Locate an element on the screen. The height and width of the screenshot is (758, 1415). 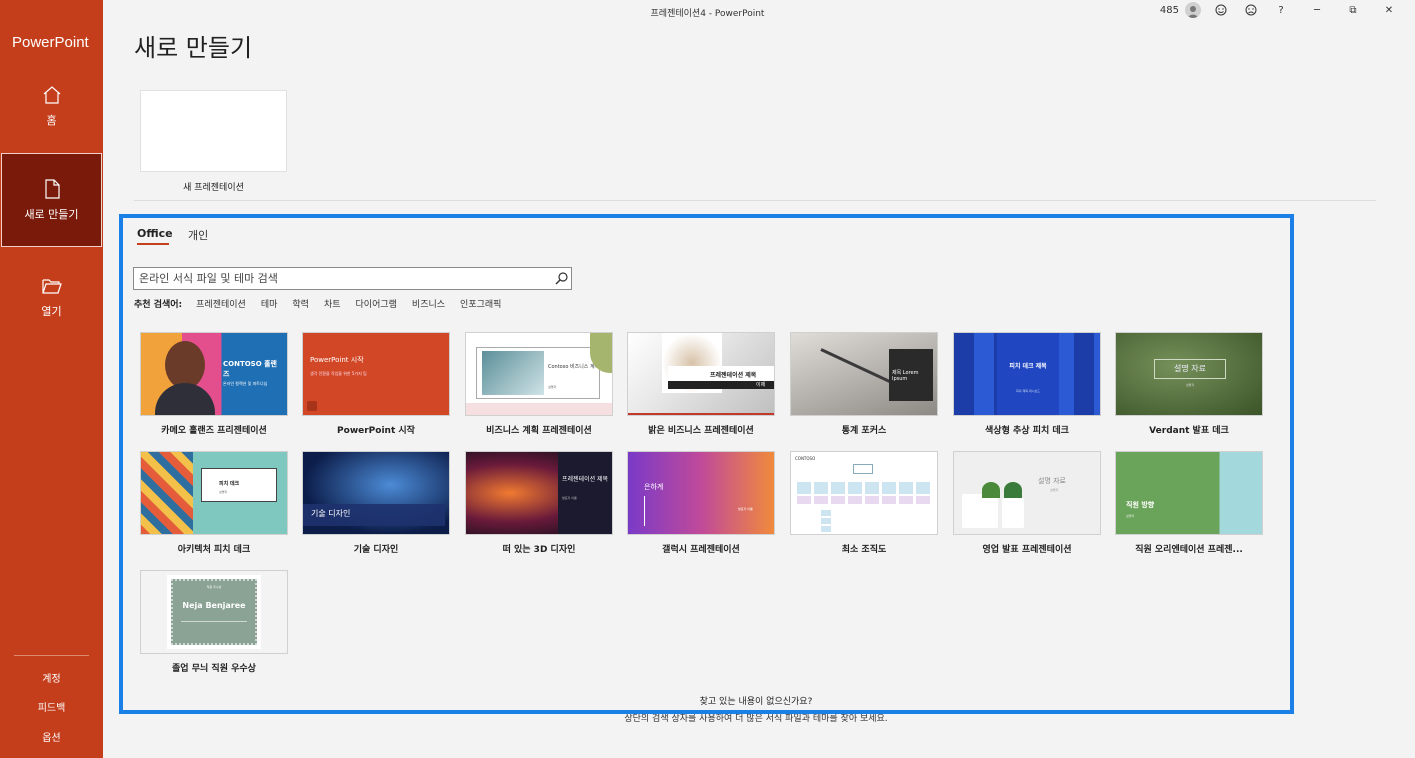
avatar is located at coordinates (1193, 10).